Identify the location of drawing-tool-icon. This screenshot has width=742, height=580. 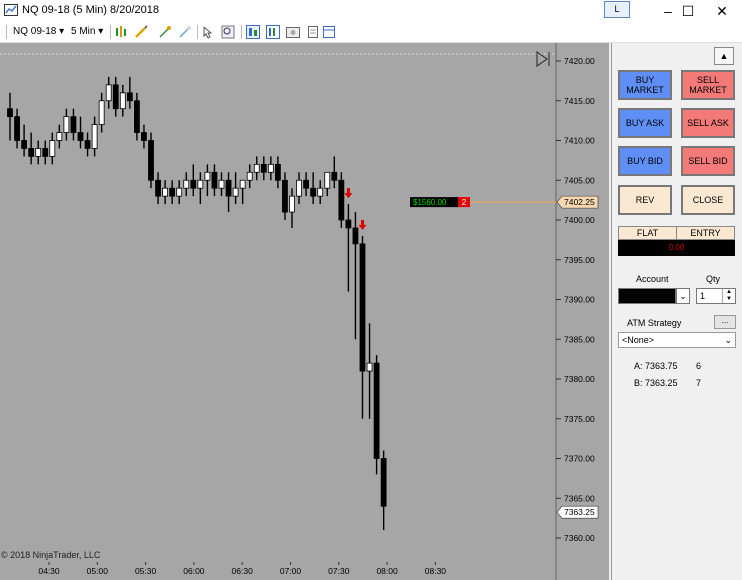
(141, 32).